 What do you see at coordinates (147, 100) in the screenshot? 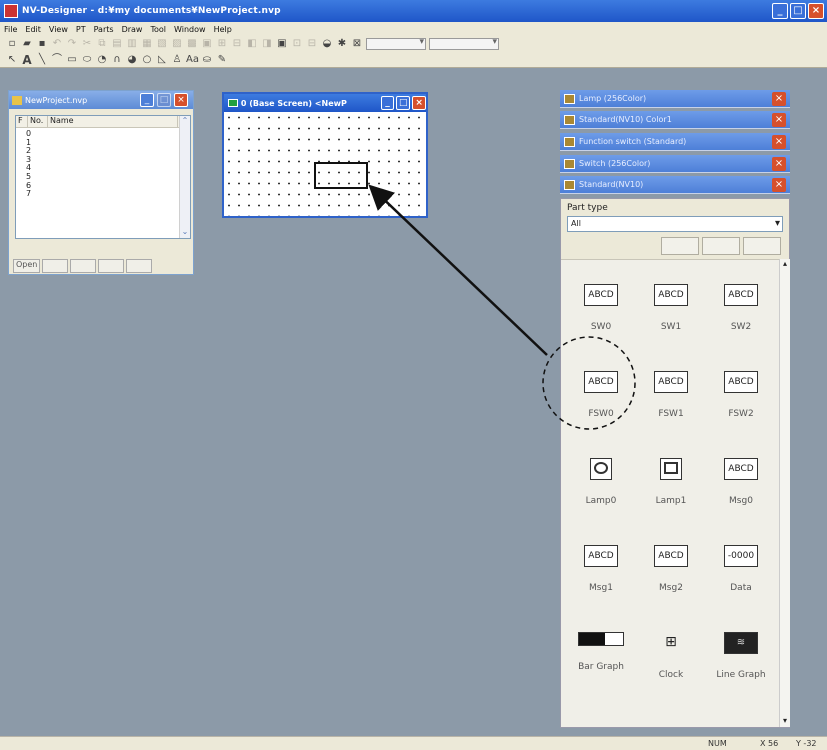
I see `project-minimize-button: _` at bounding box center [147, 100].